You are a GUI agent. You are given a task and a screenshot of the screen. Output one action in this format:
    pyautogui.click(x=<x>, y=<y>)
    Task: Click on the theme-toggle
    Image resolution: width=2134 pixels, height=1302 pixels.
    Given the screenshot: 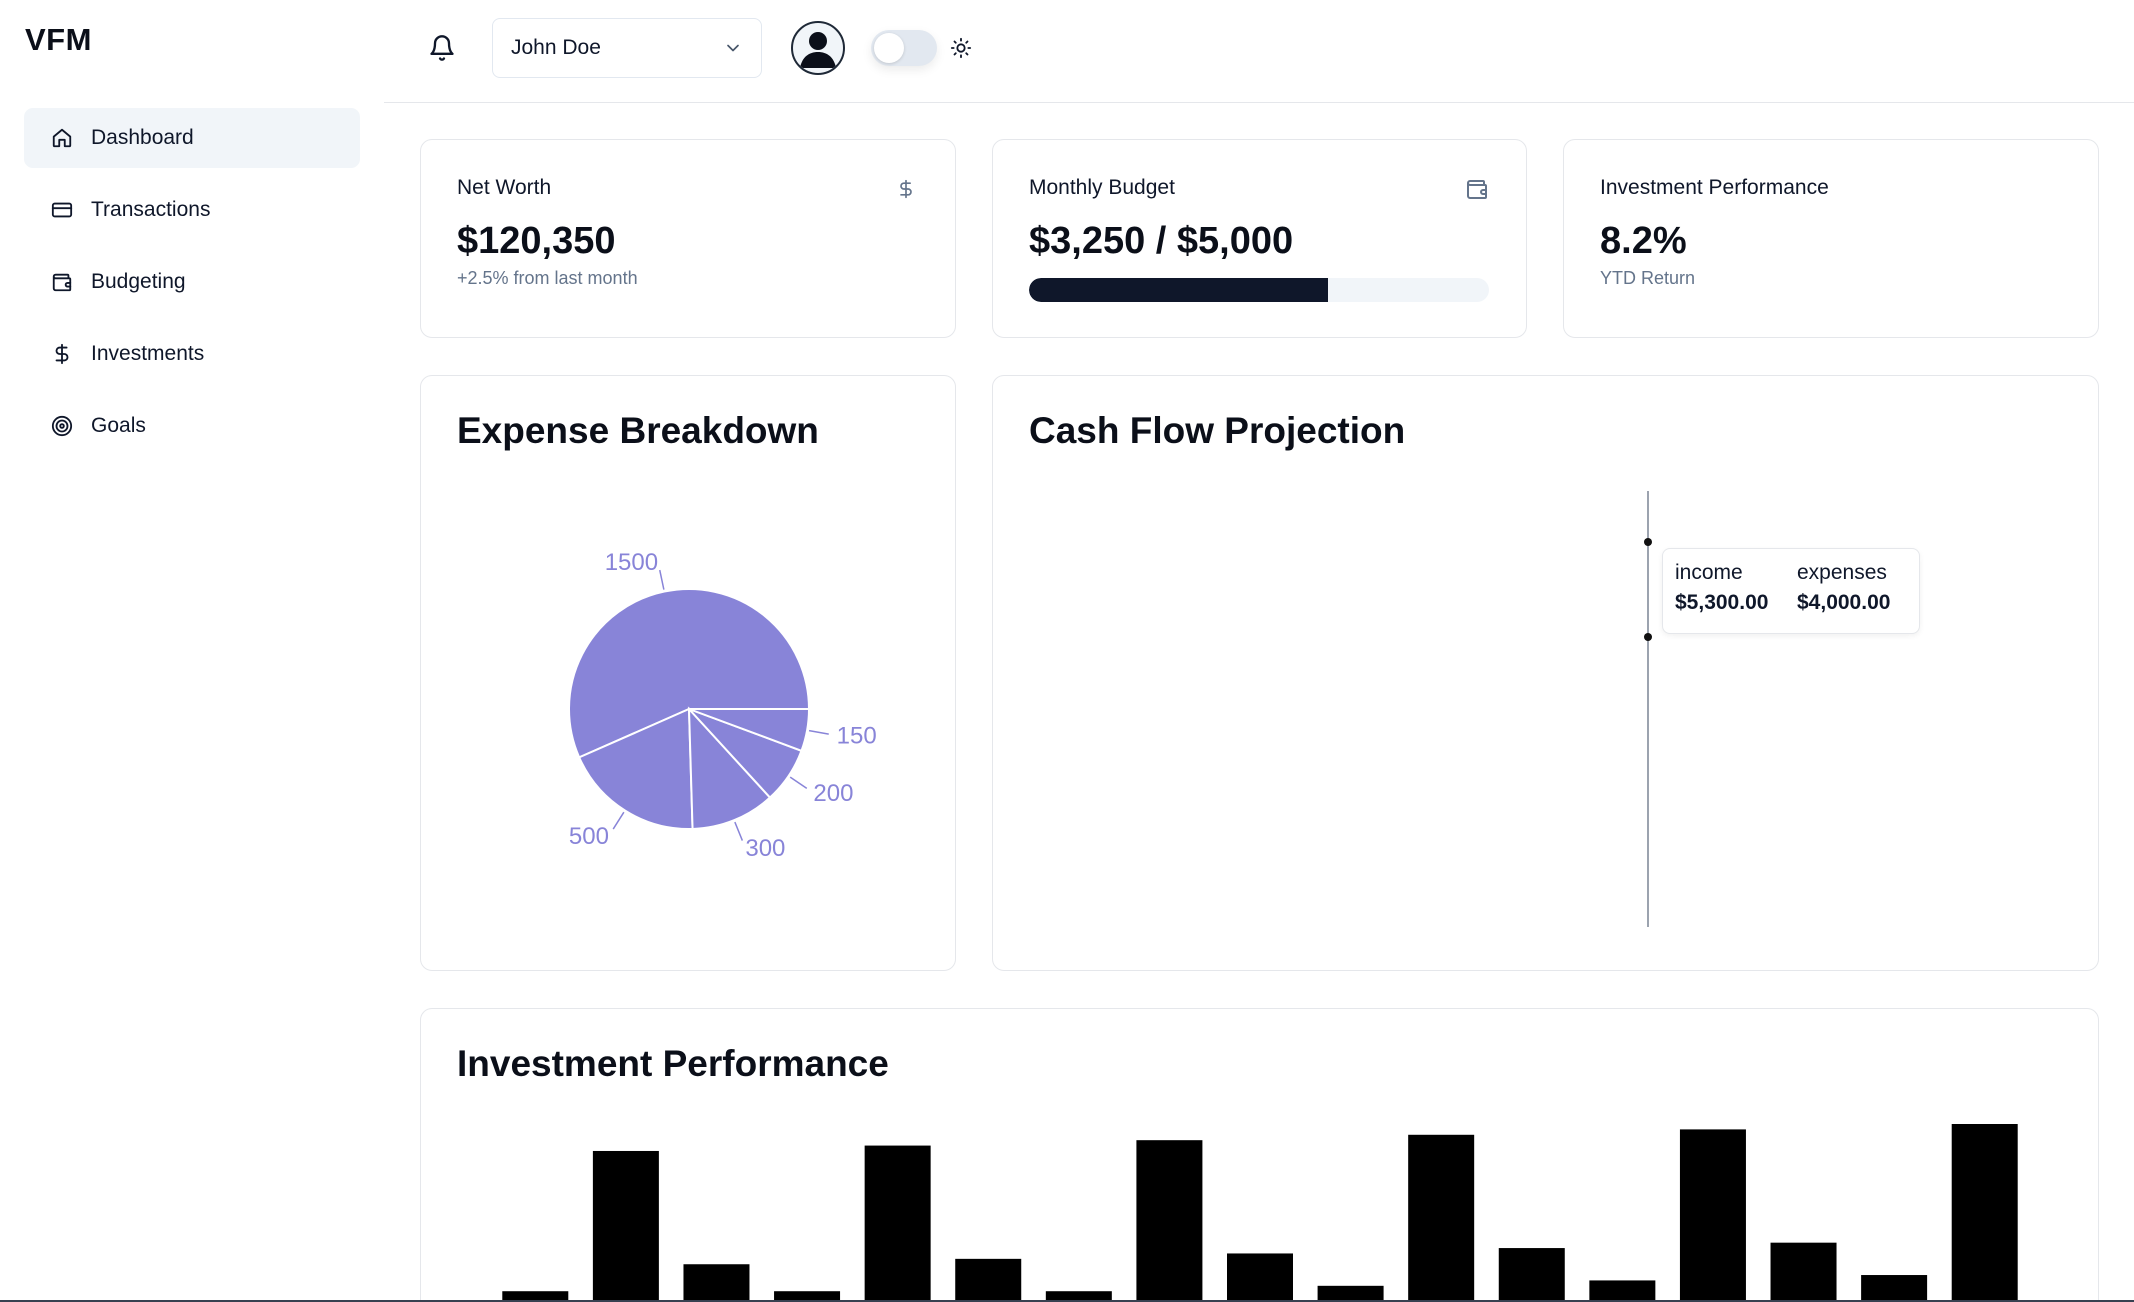 What is the action you would take?
    pyautogui.click(x=904, y=48)
    